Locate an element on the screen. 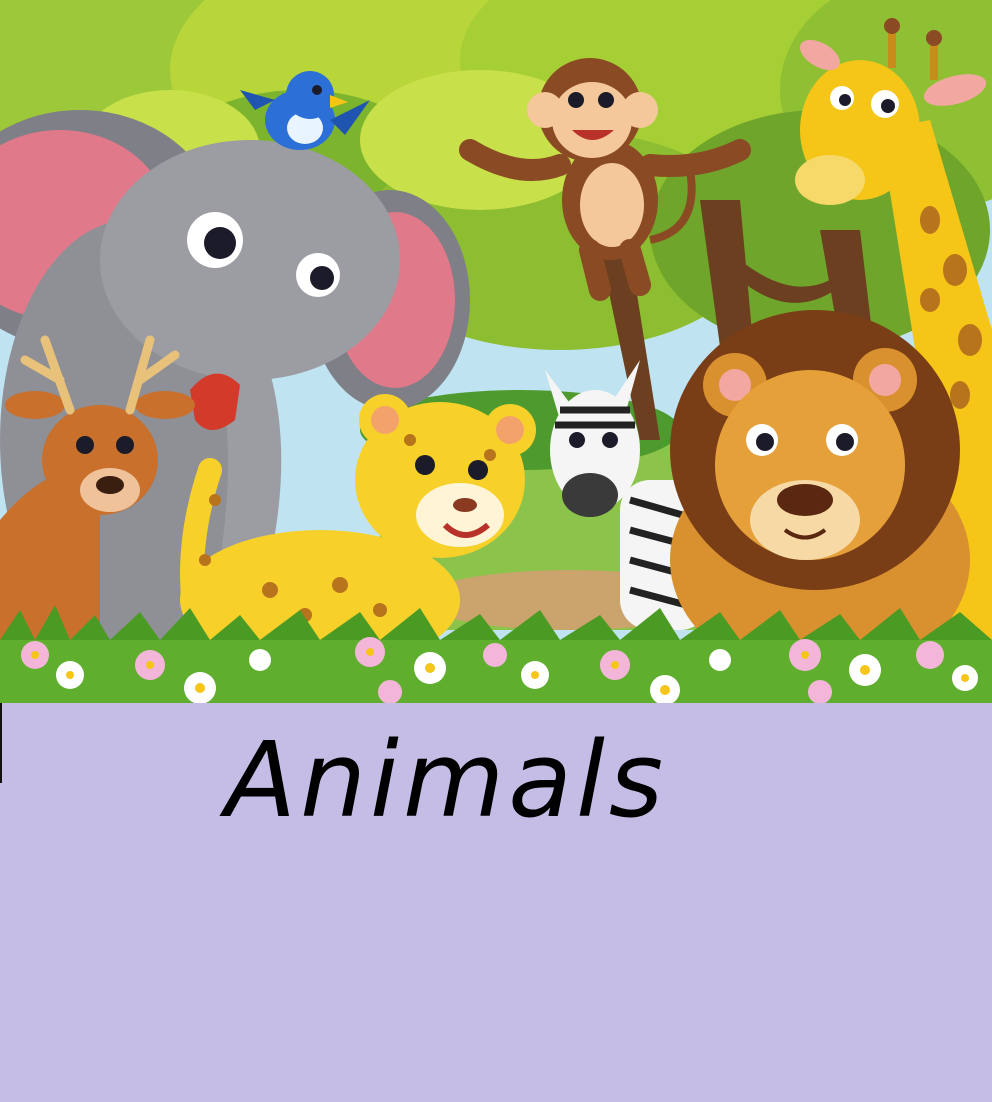 The width and height of the screenshot is (992, 1102). page-title: Animals is located at coordinates (446, 780).